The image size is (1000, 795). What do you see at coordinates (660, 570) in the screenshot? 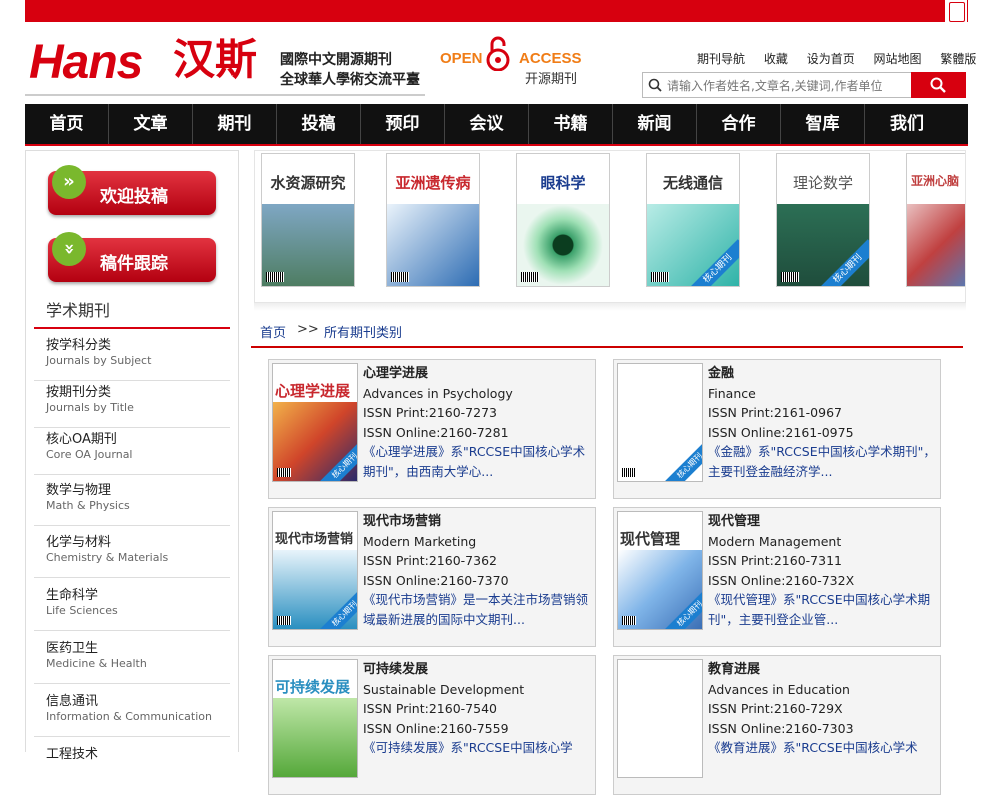
I see `journal-cover: 现代管理 核心期刊` at bounding box center [660, 570].